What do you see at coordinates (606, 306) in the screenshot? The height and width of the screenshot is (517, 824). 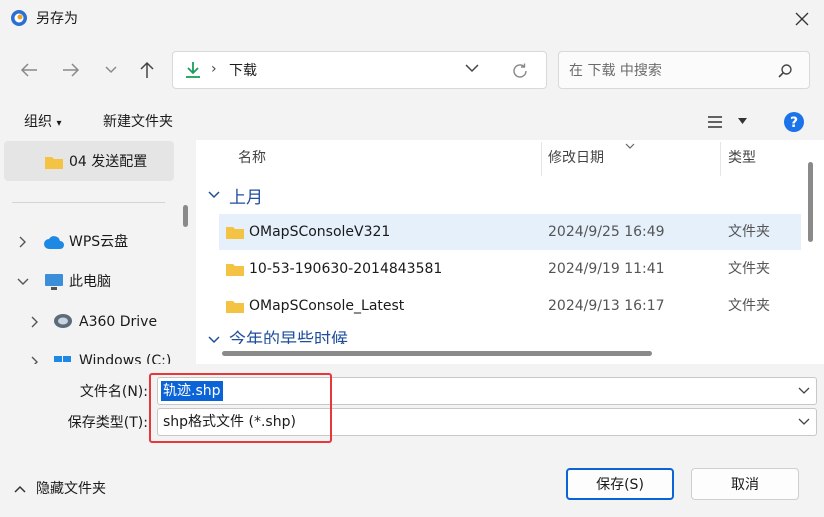 I see `file-modified: 2024/9/13 16:17` at bounding box center [606, 306].